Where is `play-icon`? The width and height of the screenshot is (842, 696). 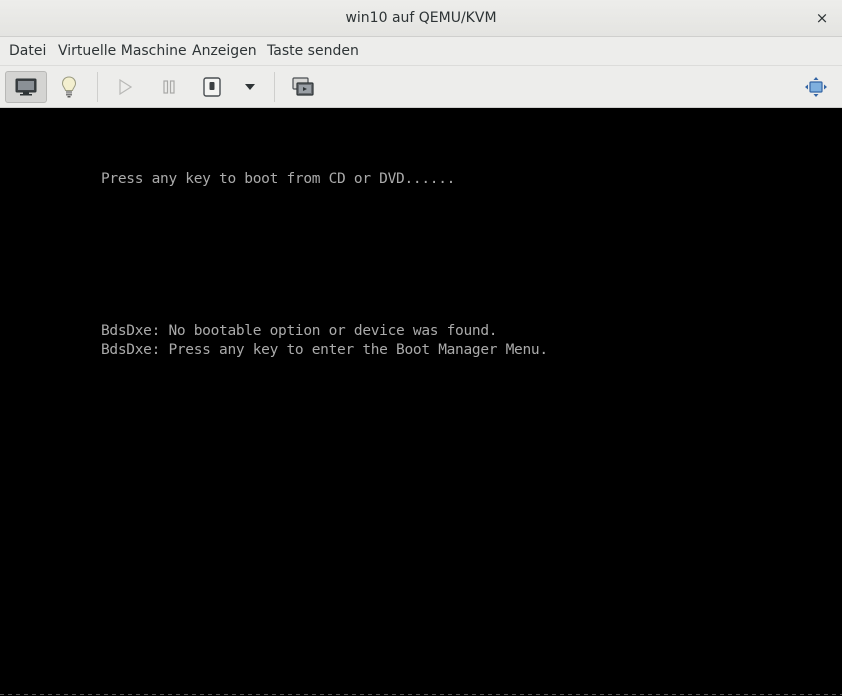
play-icon is located at coordinates (125, 87).